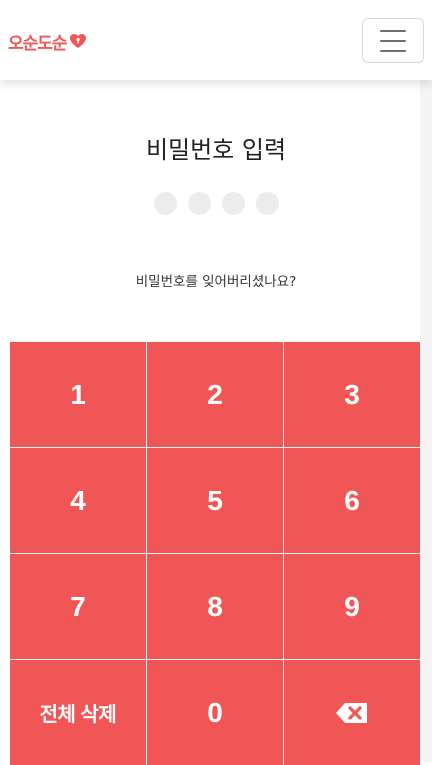 Image resolution: width=432 pixels, height=765 pixels. I want to click on logo-text: 오순도순, so click(38, 43).